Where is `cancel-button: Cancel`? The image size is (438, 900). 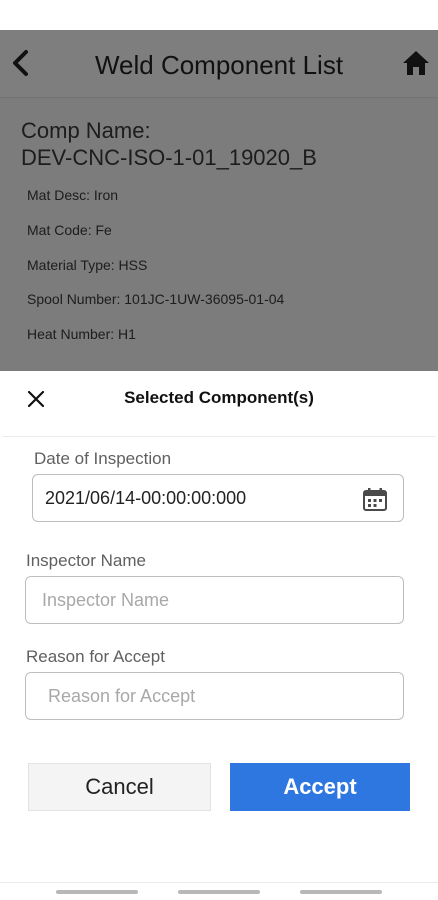 cancel-button: Cancel is located at coordinates (119, 787).